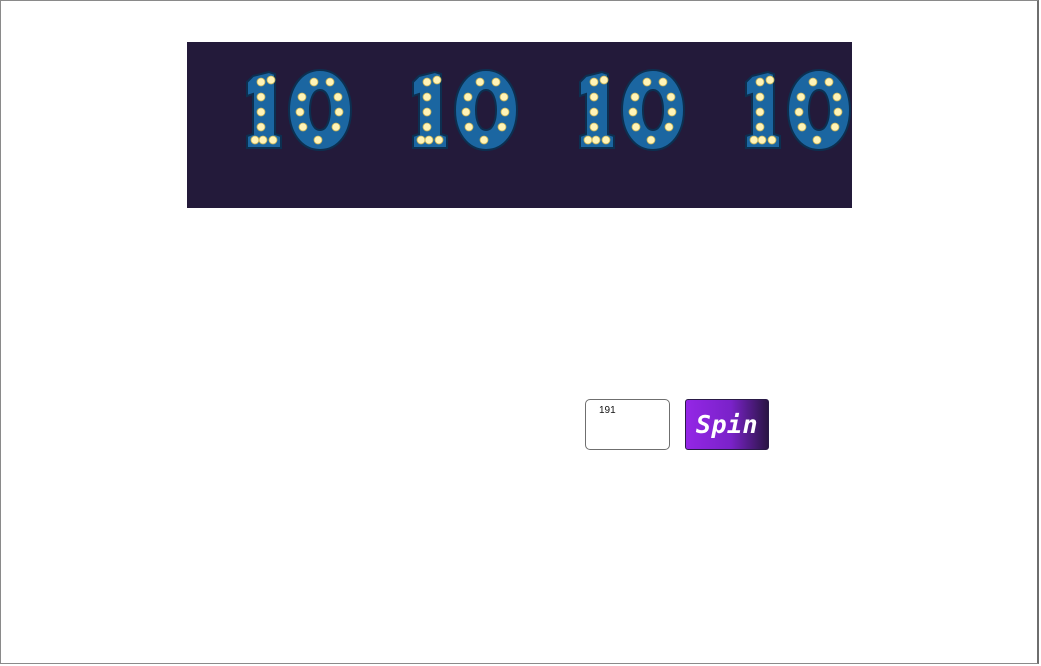  What do you see at coordinates (727, 424) in the screenshot?
I see `spin-button: Spin` at bounding box center [727, 424].